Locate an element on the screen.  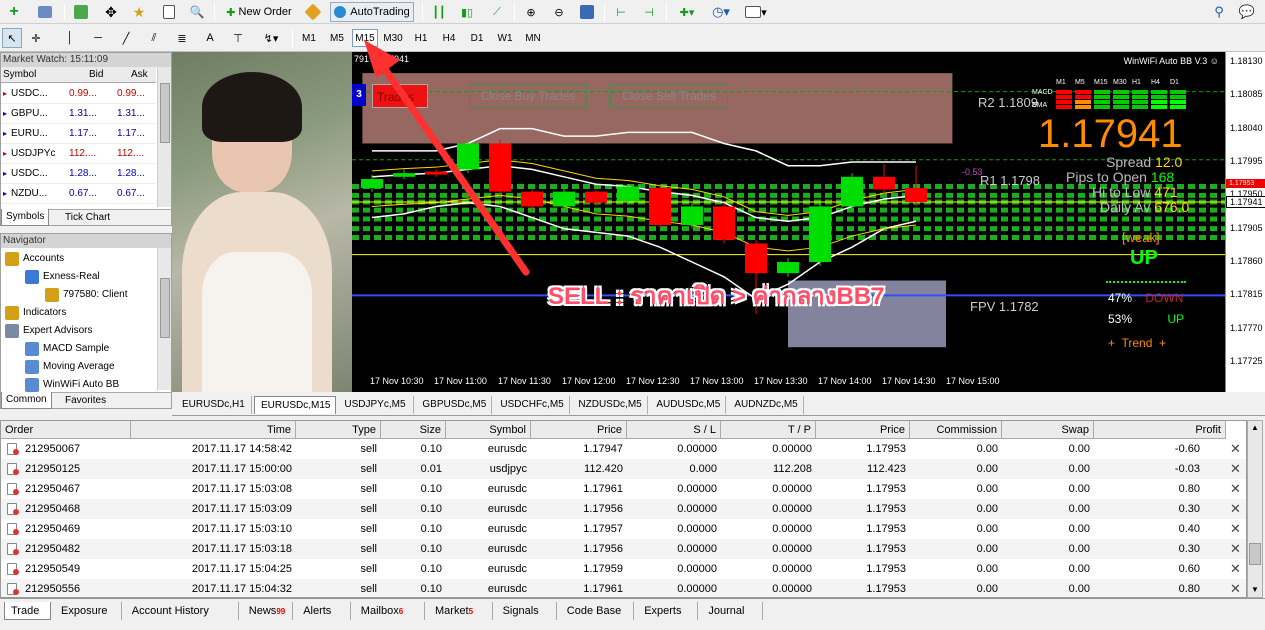
nav-item-server: Exness-Real is located at coordinates (62, 277).